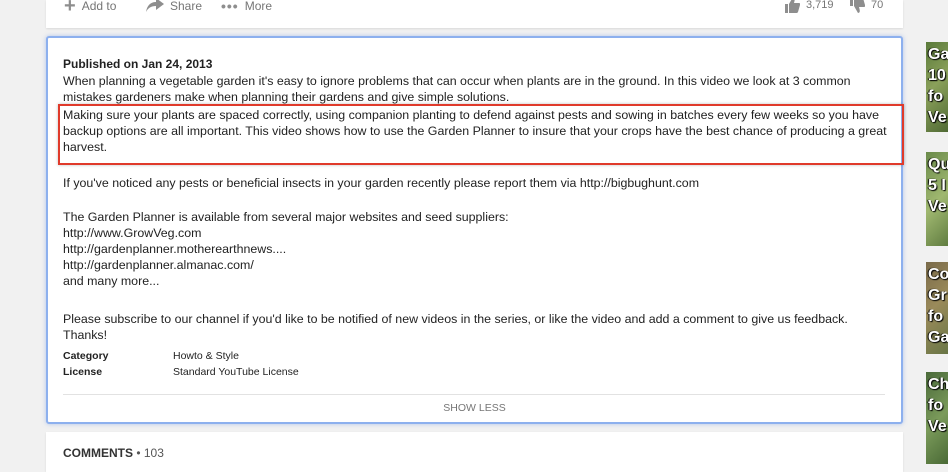 This screenshot has width=948, height=472. What do you see at coordinates (820, 5) in the screenshot?
I see `like-count: 3,719` at bounding box center [820, 5].